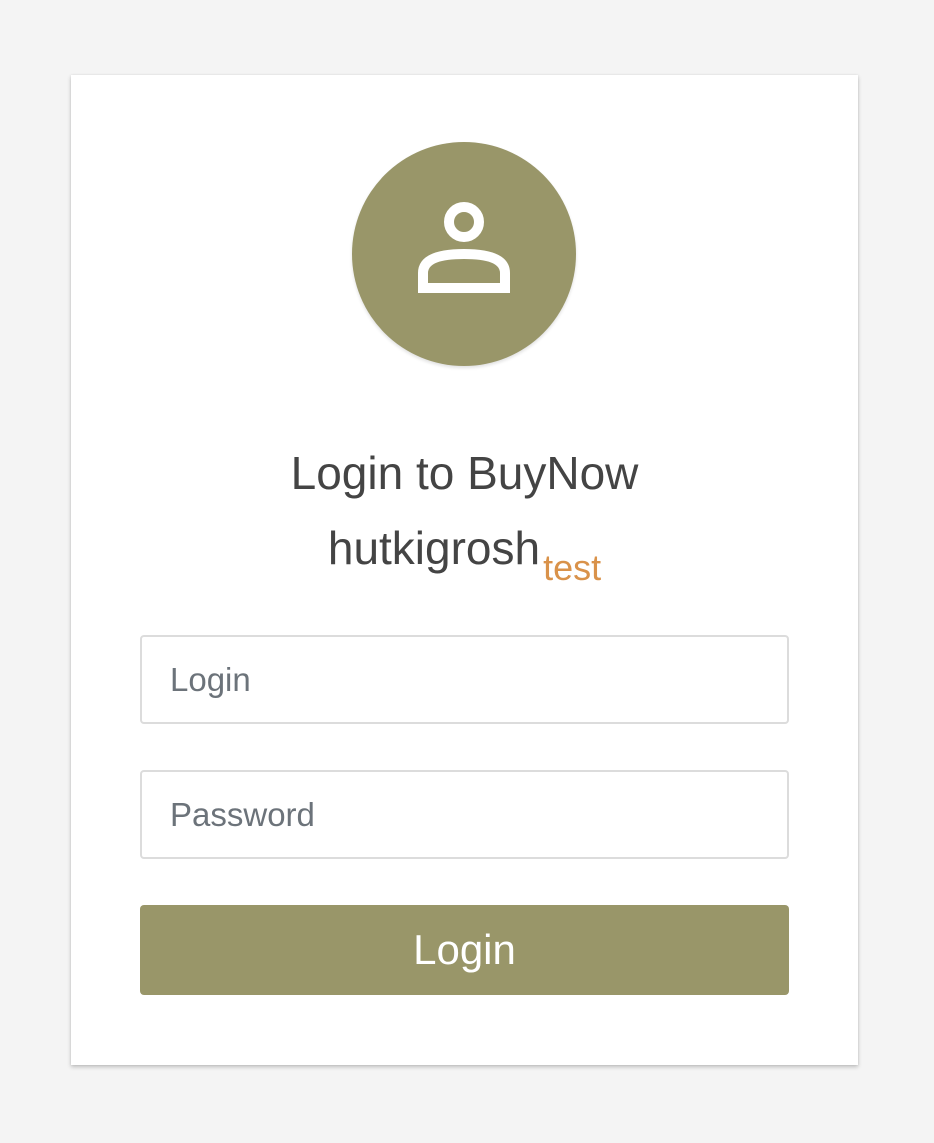 This screenshot has width=934, height=1143. I want to click on avatar, so click(464, 254).